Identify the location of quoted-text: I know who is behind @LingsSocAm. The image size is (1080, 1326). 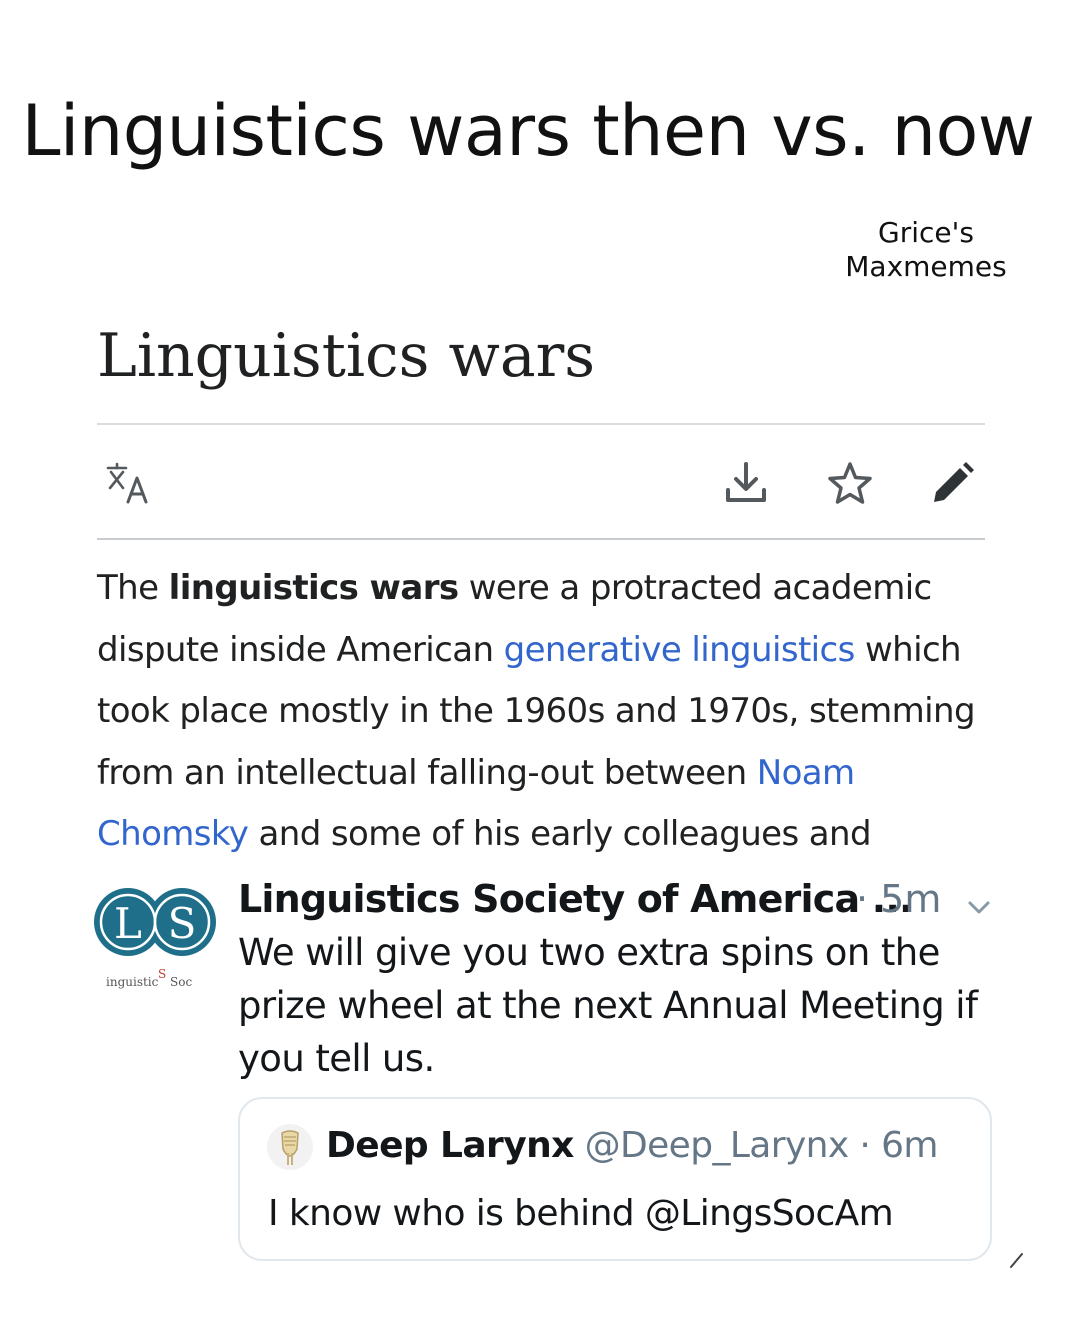
(581, 1213).